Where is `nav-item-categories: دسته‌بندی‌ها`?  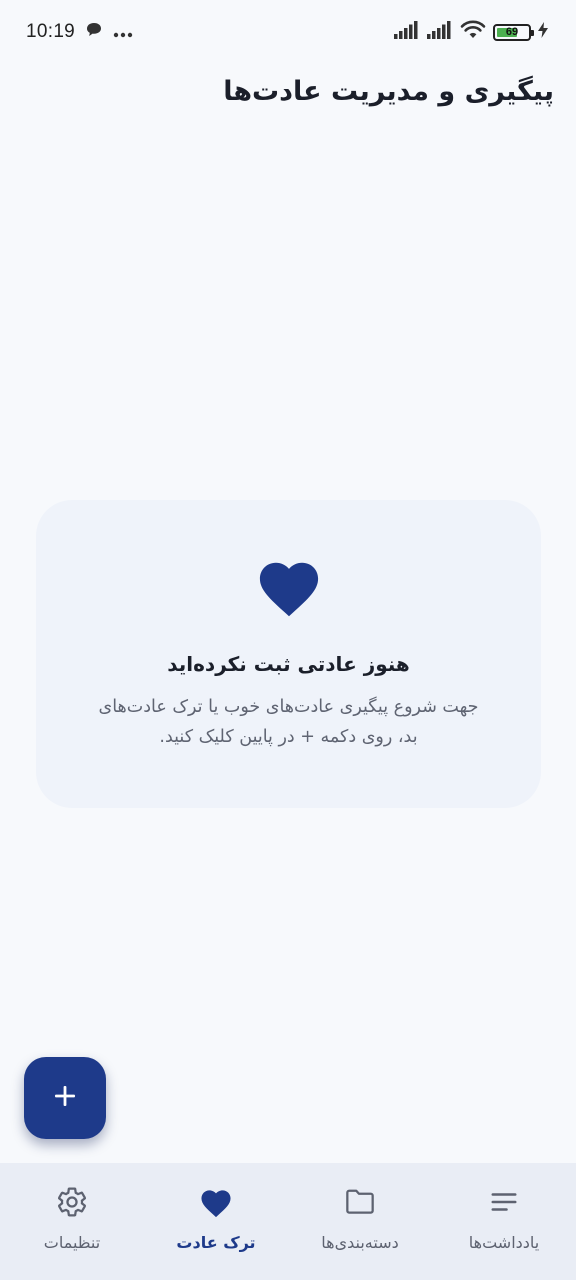
nav-item-categories: دسته‌بندی‌ها is located at coordinates (360, 1221).